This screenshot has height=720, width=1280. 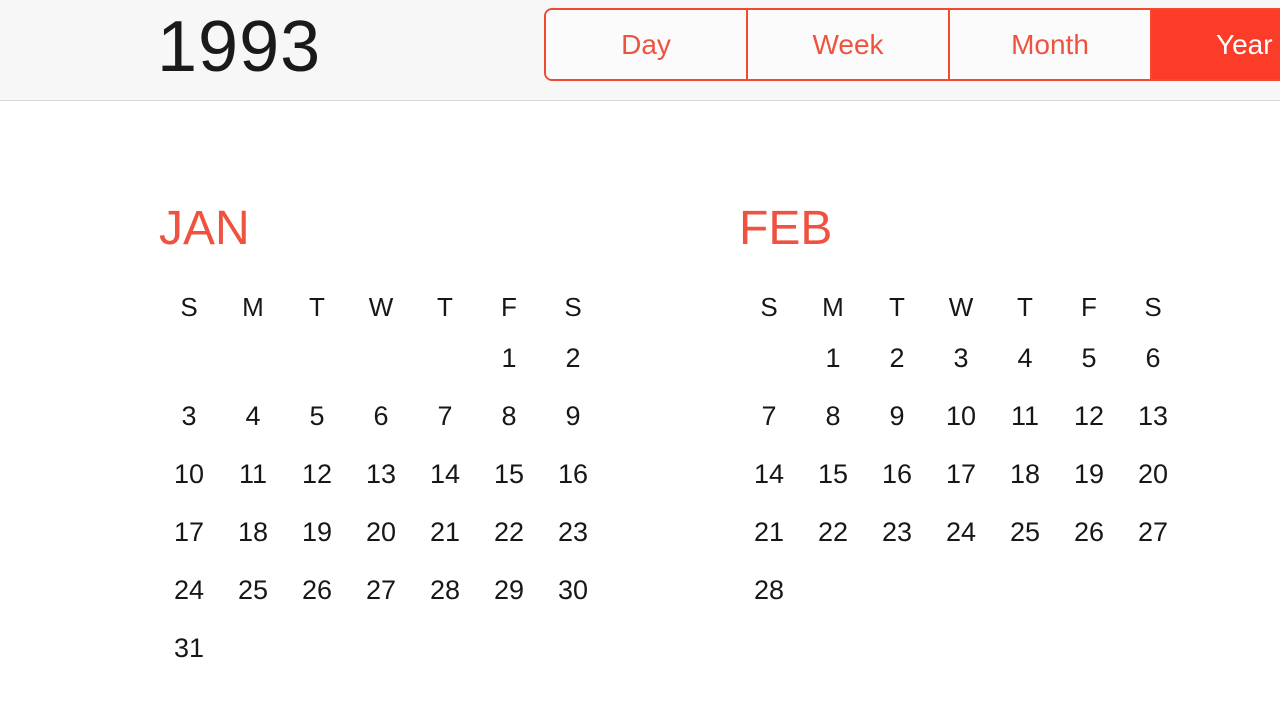 I want to click on week-row: 28, so click(x=961, y=590).